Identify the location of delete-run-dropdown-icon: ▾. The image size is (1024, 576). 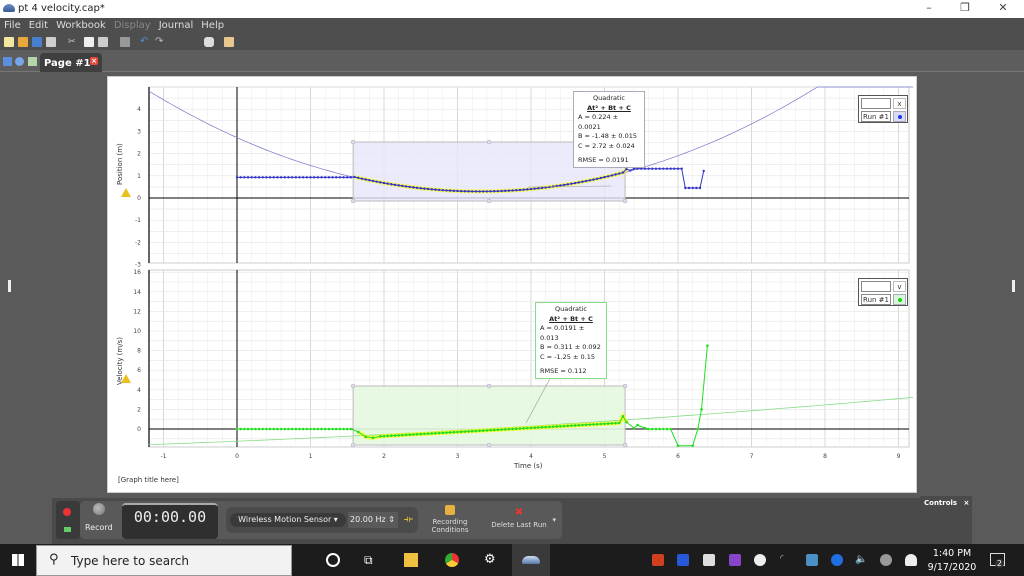
(554, 520).